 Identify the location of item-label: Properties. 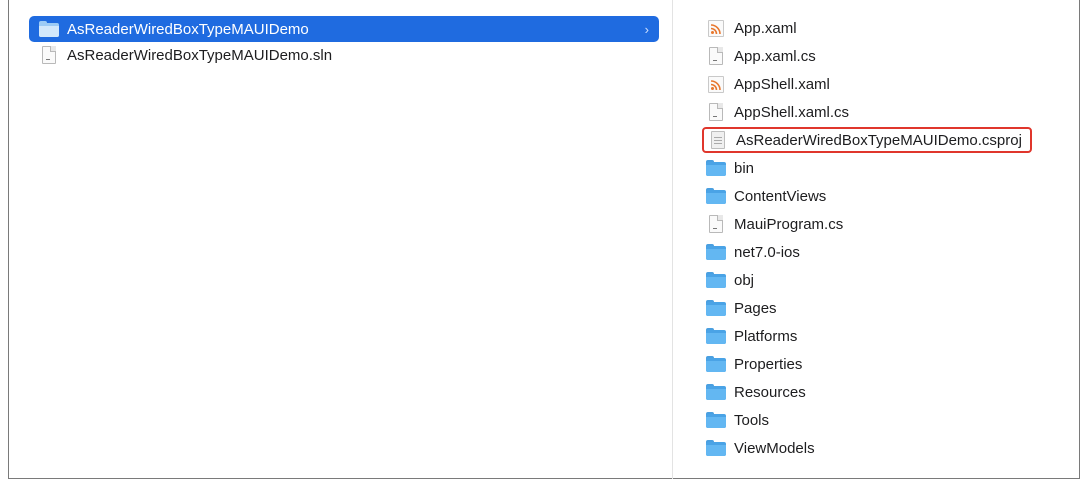
(768, 364).